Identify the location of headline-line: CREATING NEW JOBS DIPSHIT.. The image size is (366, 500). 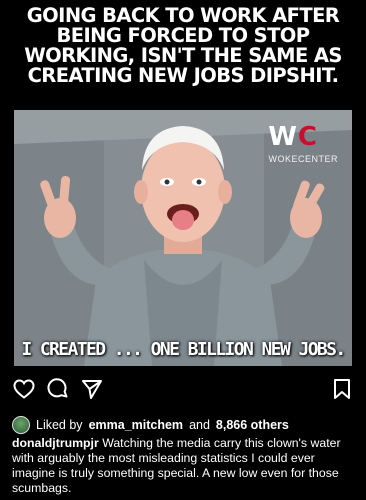
(183, 75).